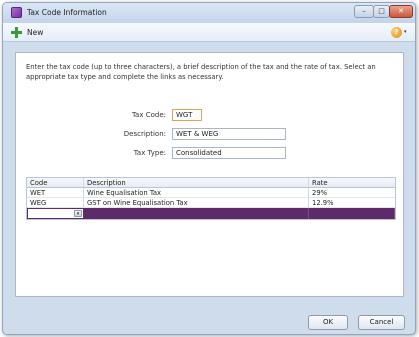 The width and height of the screenshot is (419, 337). I want to click on table-row: WET Wine Equalisation Tax 29%, so click(211, 193).